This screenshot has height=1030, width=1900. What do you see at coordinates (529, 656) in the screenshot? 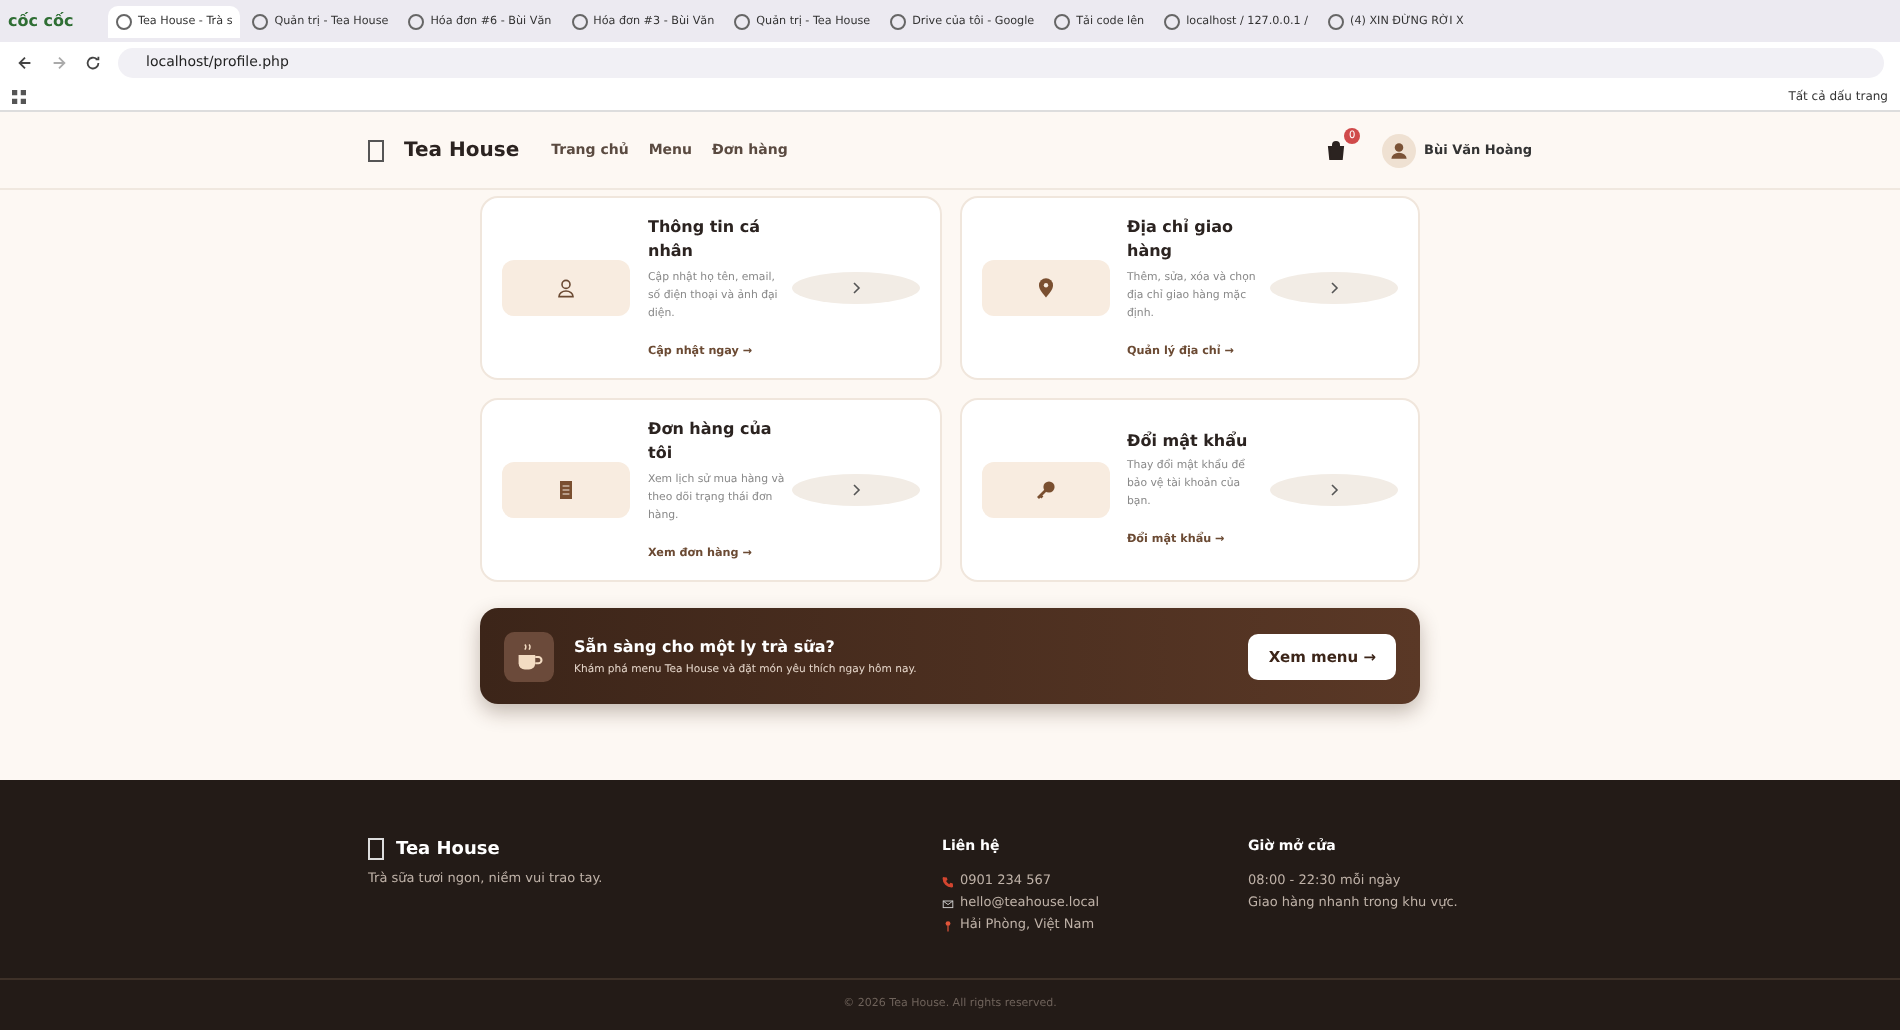
I see `coffee-cup-icon` at bounding box center [529, 656].